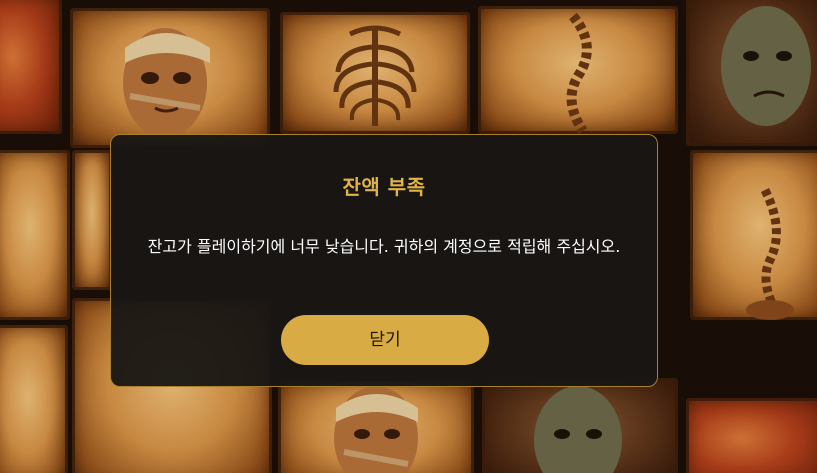 Image resolution: width=817 pixels, height=473 pixels. I want to click on close-button: 닫기, so click(385, 340).